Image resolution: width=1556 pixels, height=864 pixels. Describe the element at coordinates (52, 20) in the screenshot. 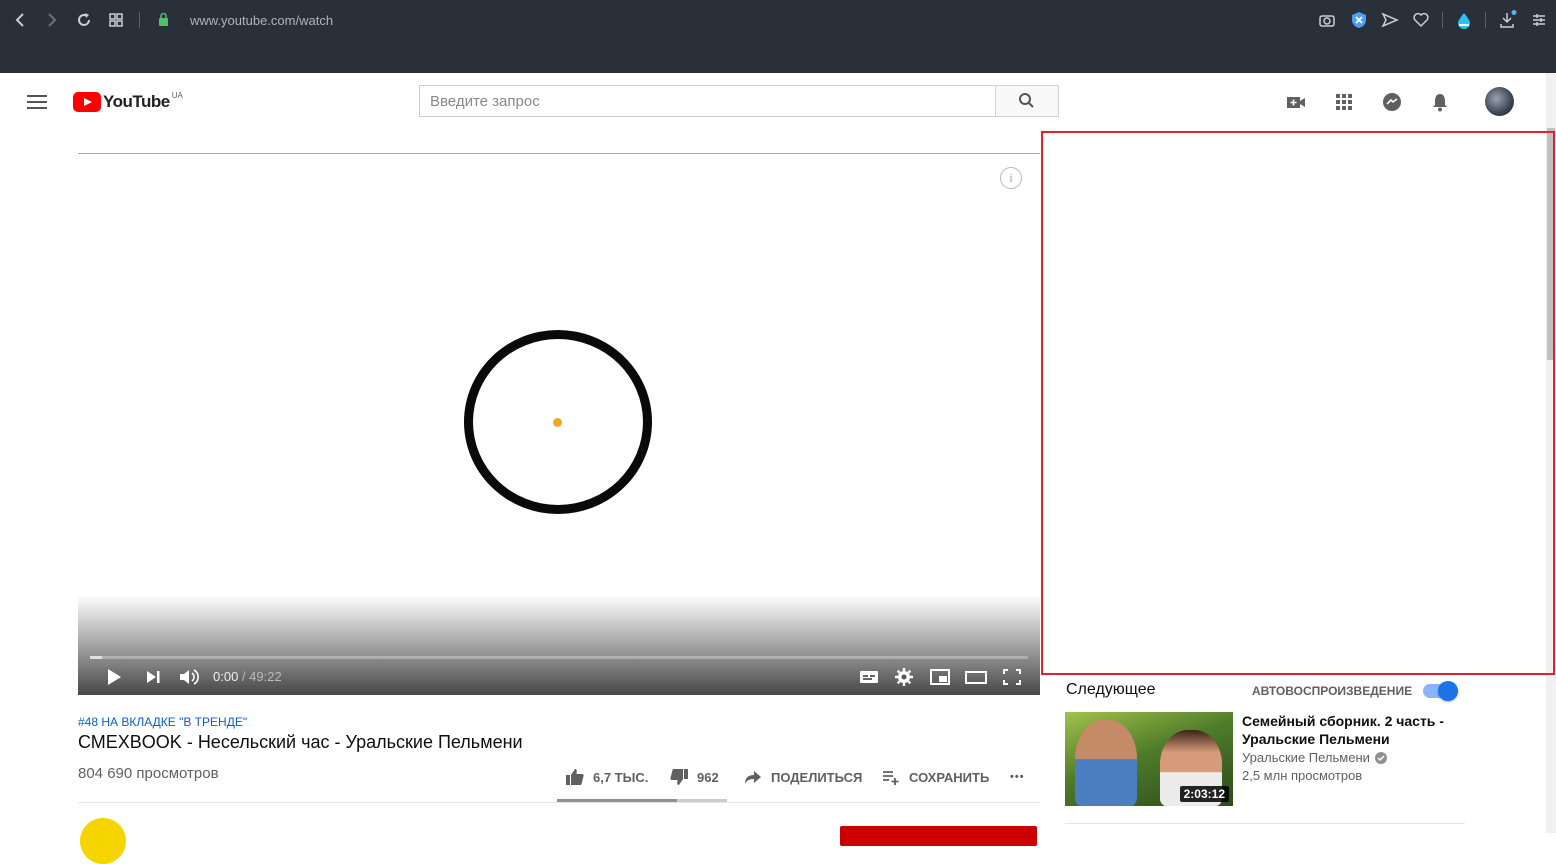

I see `forward-icon` at that location.